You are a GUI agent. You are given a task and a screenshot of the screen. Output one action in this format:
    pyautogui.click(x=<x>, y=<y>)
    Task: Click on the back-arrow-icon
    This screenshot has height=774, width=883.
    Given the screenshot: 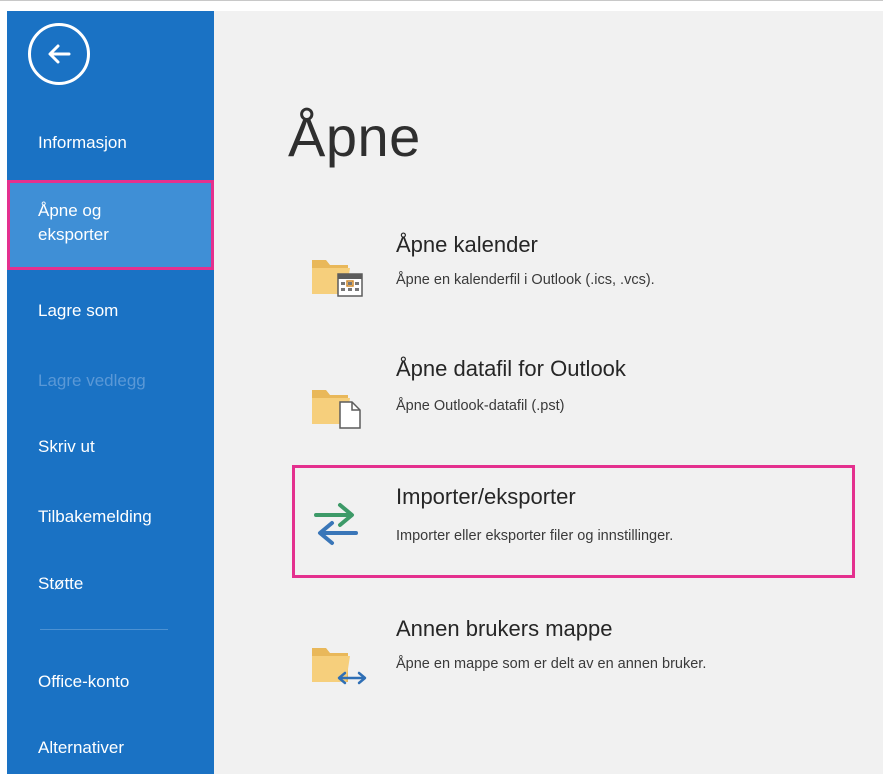 What is the action you would take?
    pyautogui.click(x=59, y=54)
    